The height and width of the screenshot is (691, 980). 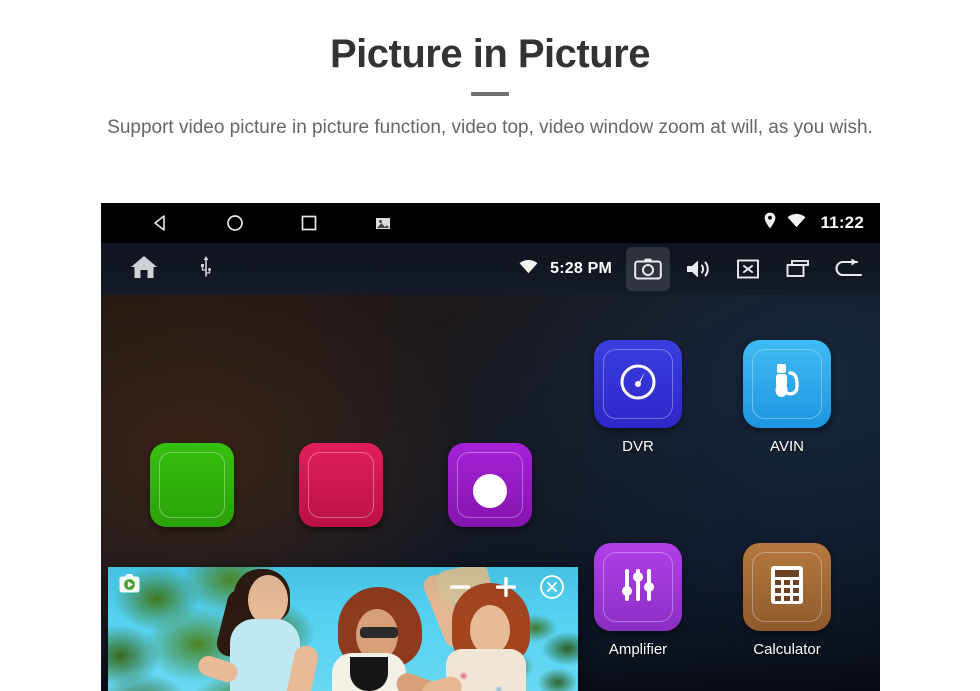 I want to click on multiwindow-icon, so click(x=798, y=269).